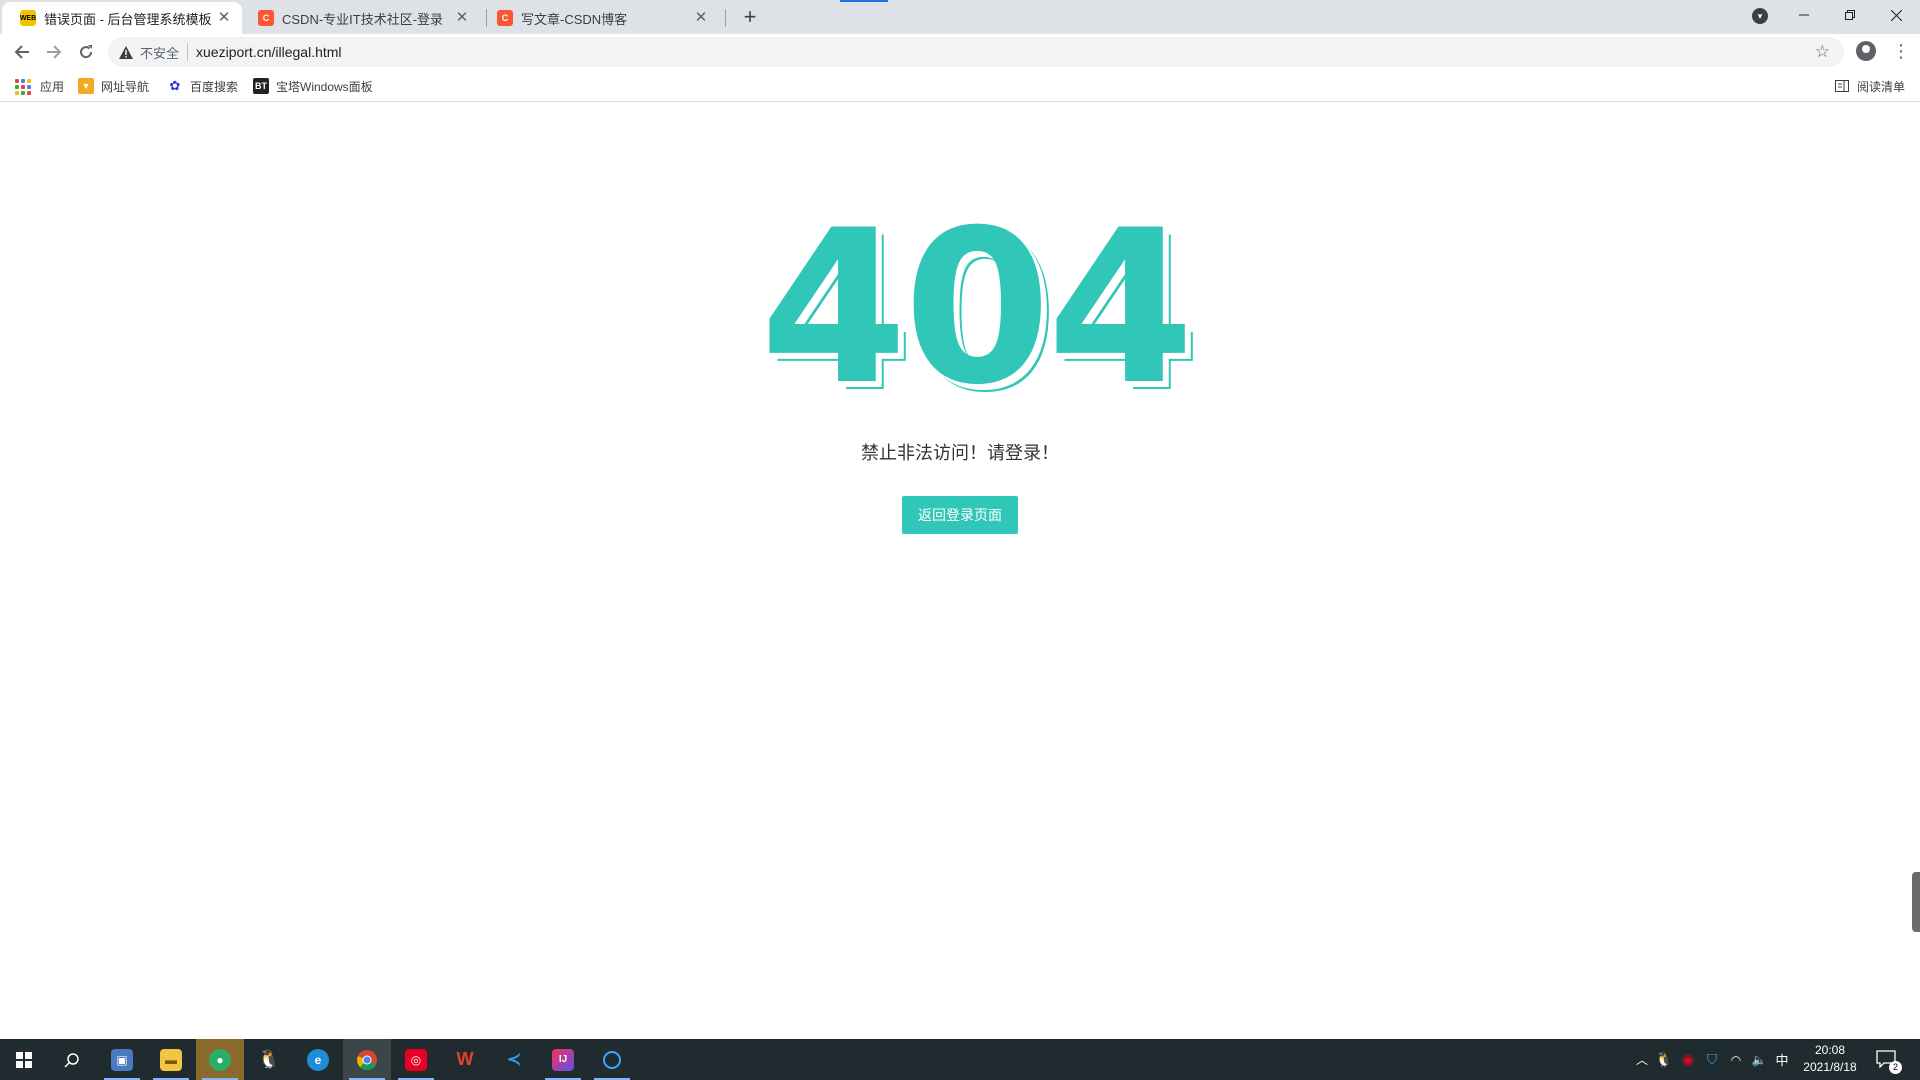 The image size is (1920, 1080). I want to click on notification-count-badge: 2, so click(1895, 1067).